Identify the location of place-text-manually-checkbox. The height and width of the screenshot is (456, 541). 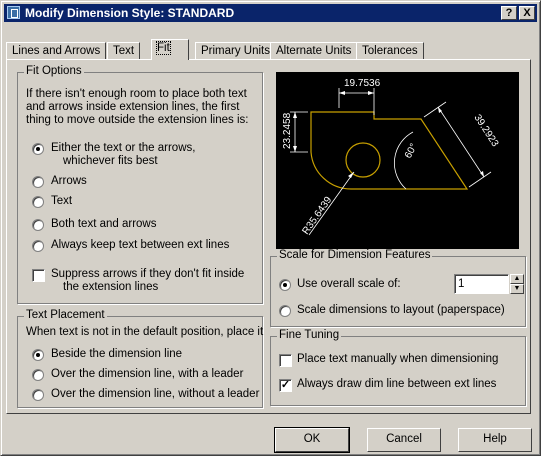
(285, 360).